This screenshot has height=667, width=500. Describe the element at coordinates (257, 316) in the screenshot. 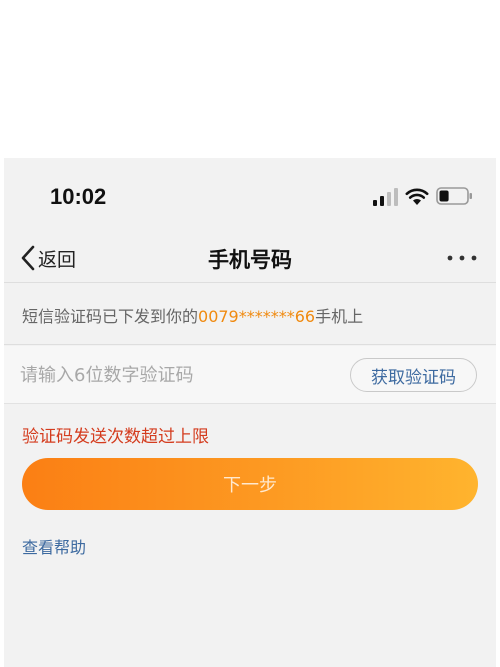

I see `masked-phone-number: 0079*******66` at that location.